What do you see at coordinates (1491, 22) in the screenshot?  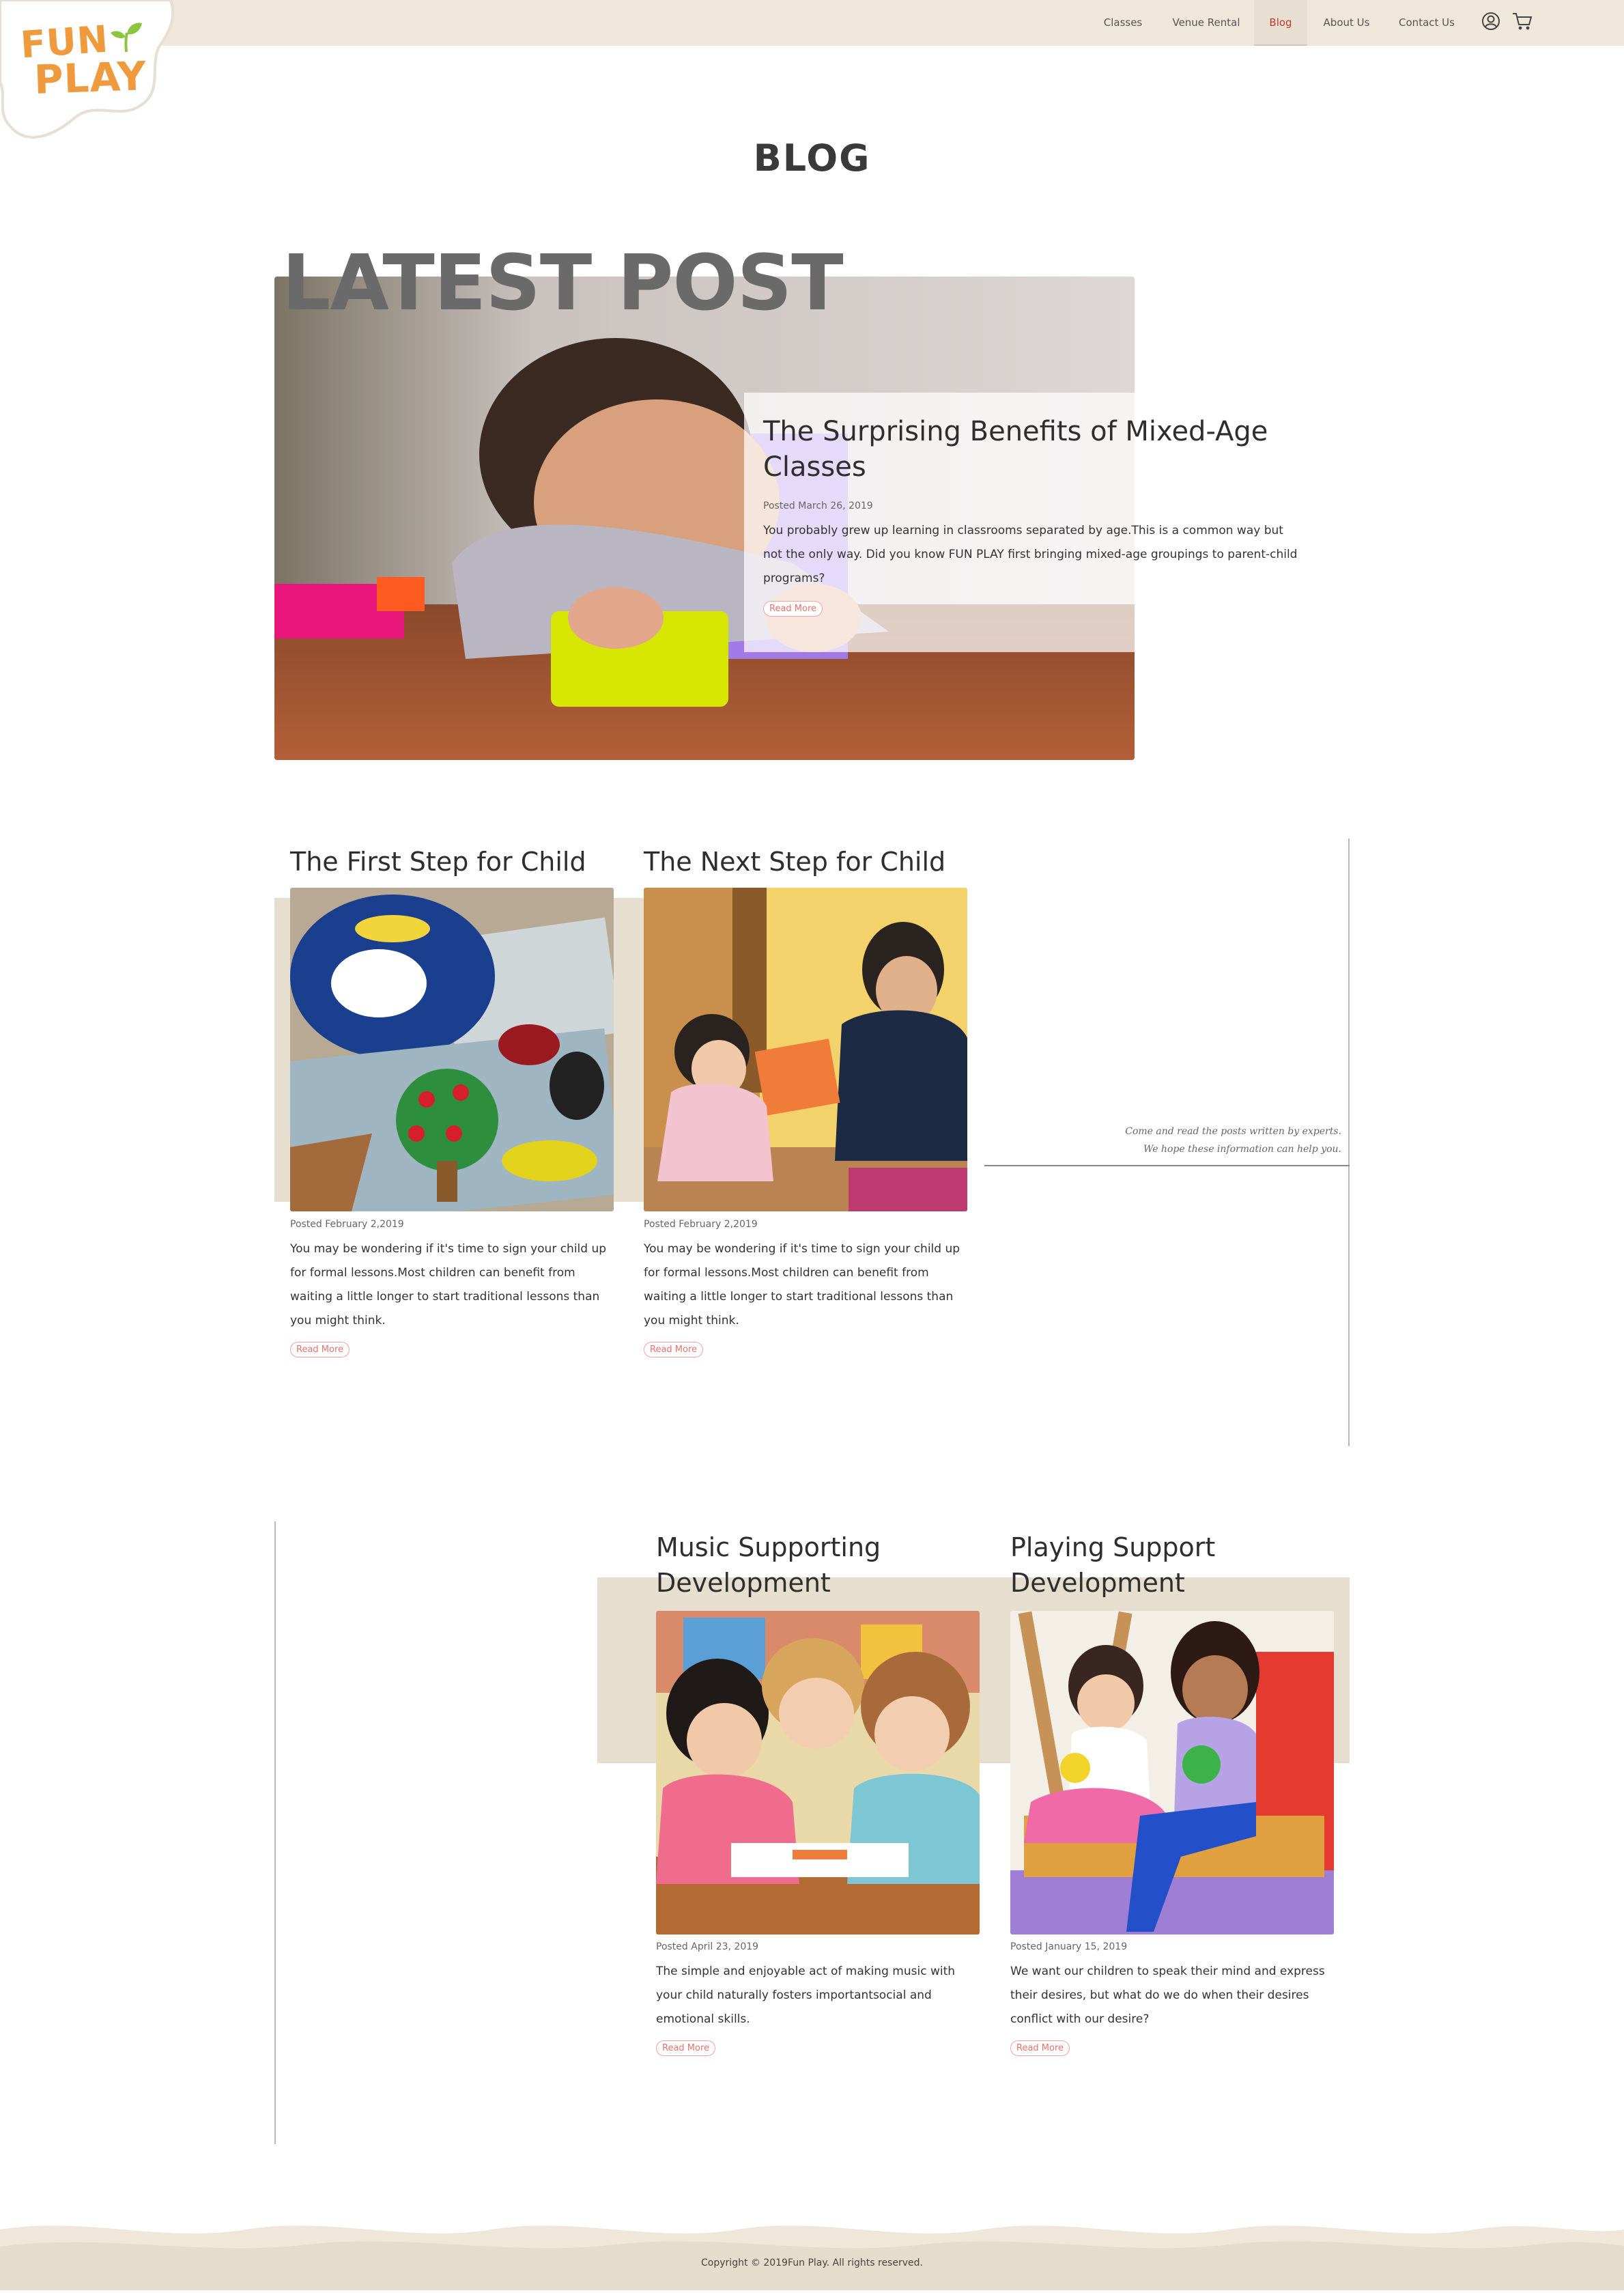 I see `user-account-icon` at bounding box center [1491, 22].